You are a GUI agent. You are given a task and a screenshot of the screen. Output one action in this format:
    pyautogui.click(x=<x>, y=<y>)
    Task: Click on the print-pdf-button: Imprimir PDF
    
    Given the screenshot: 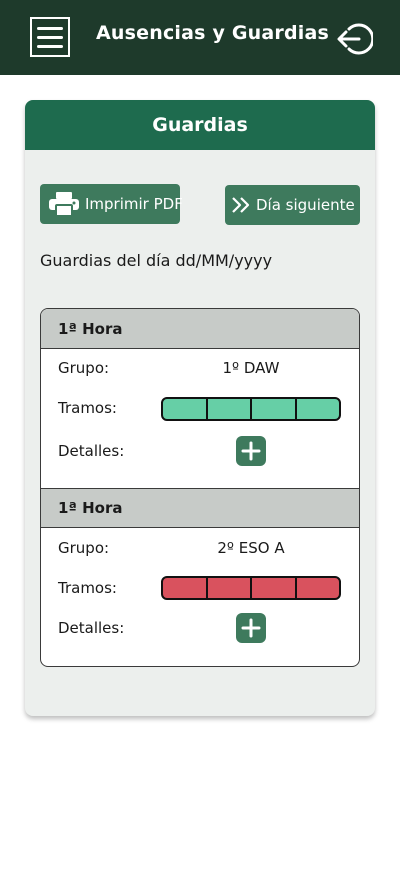 What is the action you would take?
    pyautogui.click(x=111, y=204)
    